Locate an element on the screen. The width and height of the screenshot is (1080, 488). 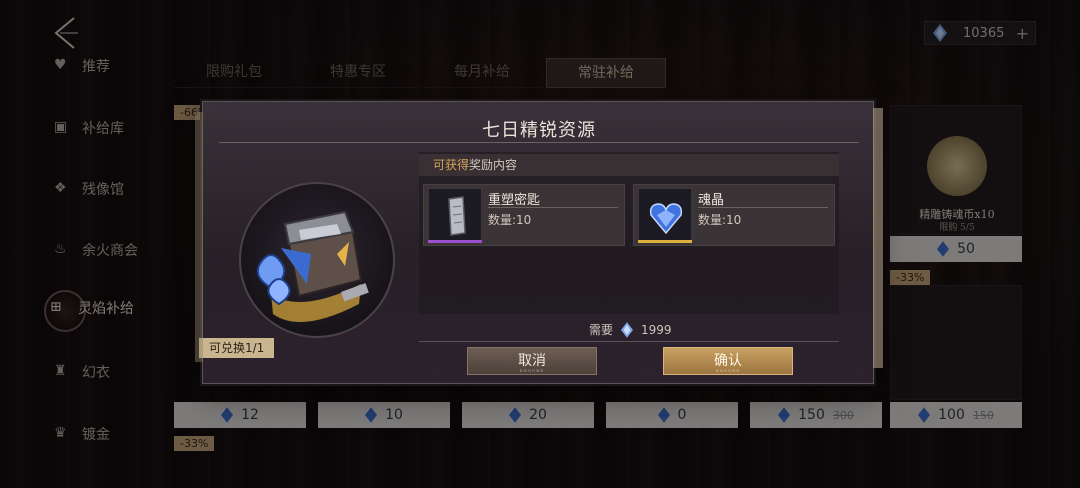
cost-row: 需要 1999 is located at coordinates (630, 329).